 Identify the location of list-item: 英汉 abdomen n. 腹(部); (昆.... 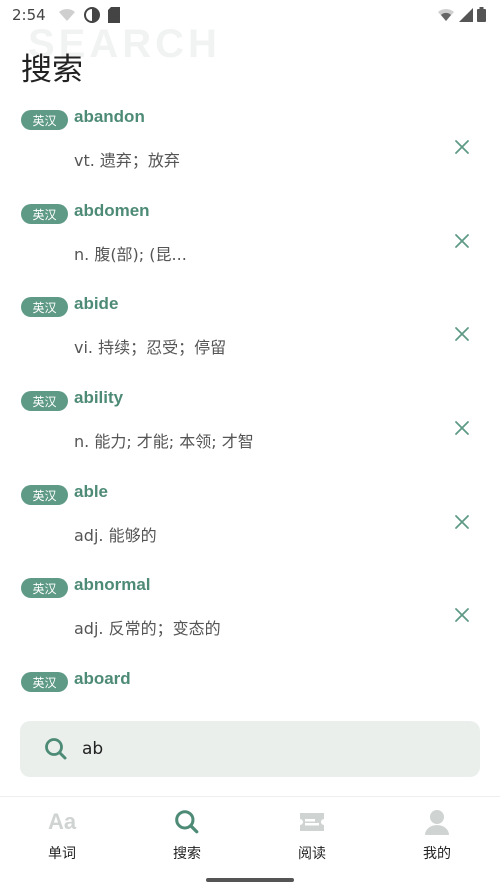
(250, 236).